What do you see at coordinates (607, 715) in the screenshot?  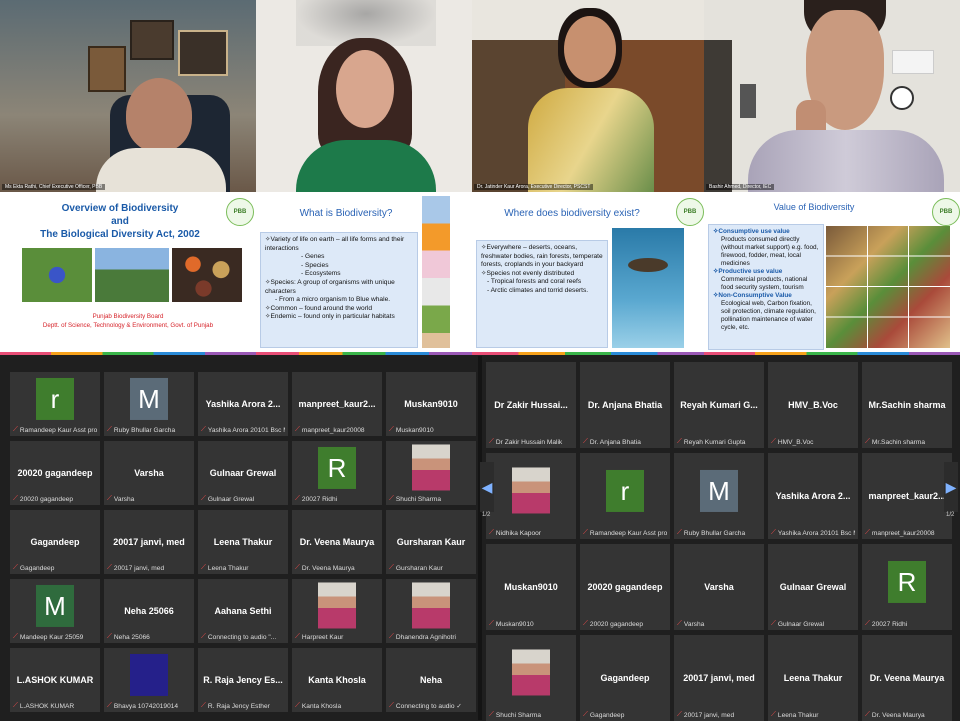 I see `participant-label-text: Gagandeep` at bounding box center [607, 715].